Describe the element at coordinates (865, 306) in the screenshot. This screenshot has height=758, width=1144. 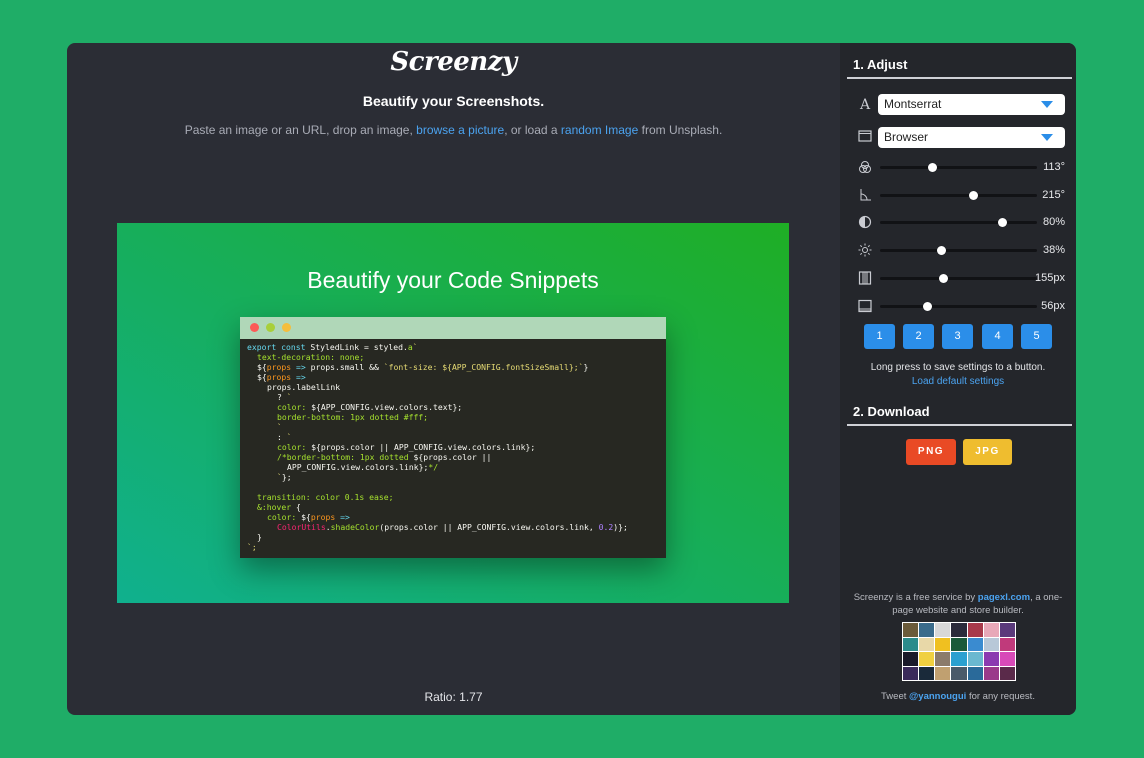
I see `margin-icon` at that location.